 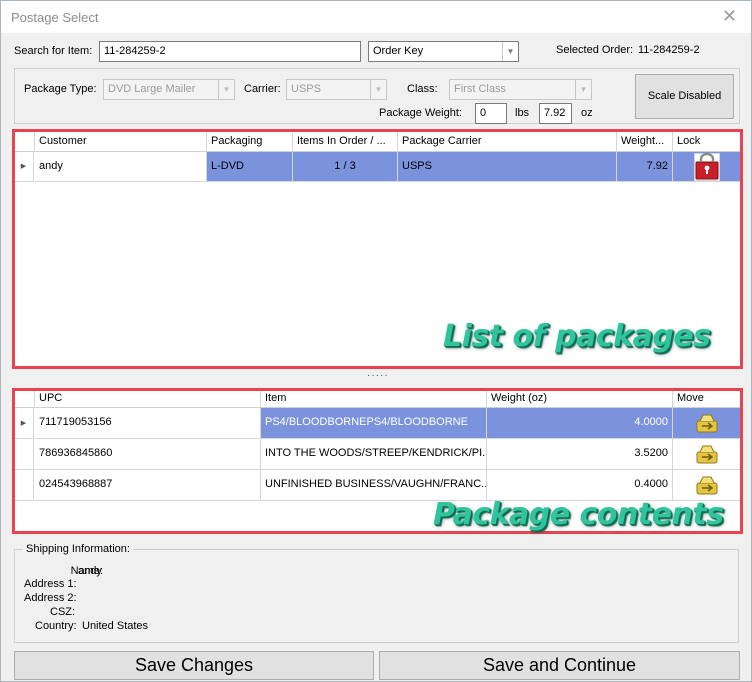 What do you see at coordinates (50, 584) in the screenshot?
I see `address1-label: Address 1:` at bounding box center [50, 584].